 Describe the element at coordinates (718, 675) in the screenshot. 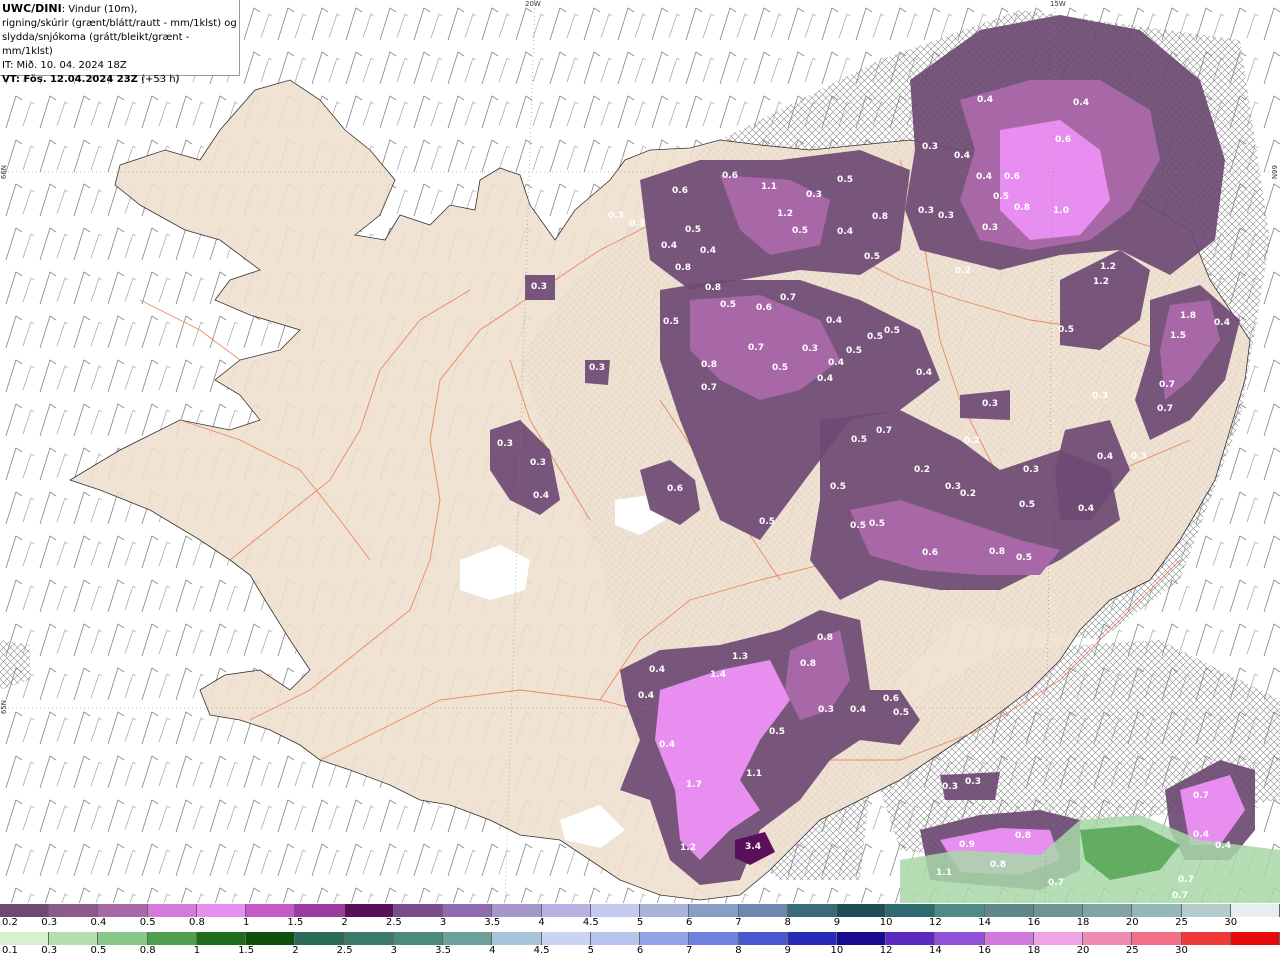

I see `snowfall-value-label: 1.4` at that location.